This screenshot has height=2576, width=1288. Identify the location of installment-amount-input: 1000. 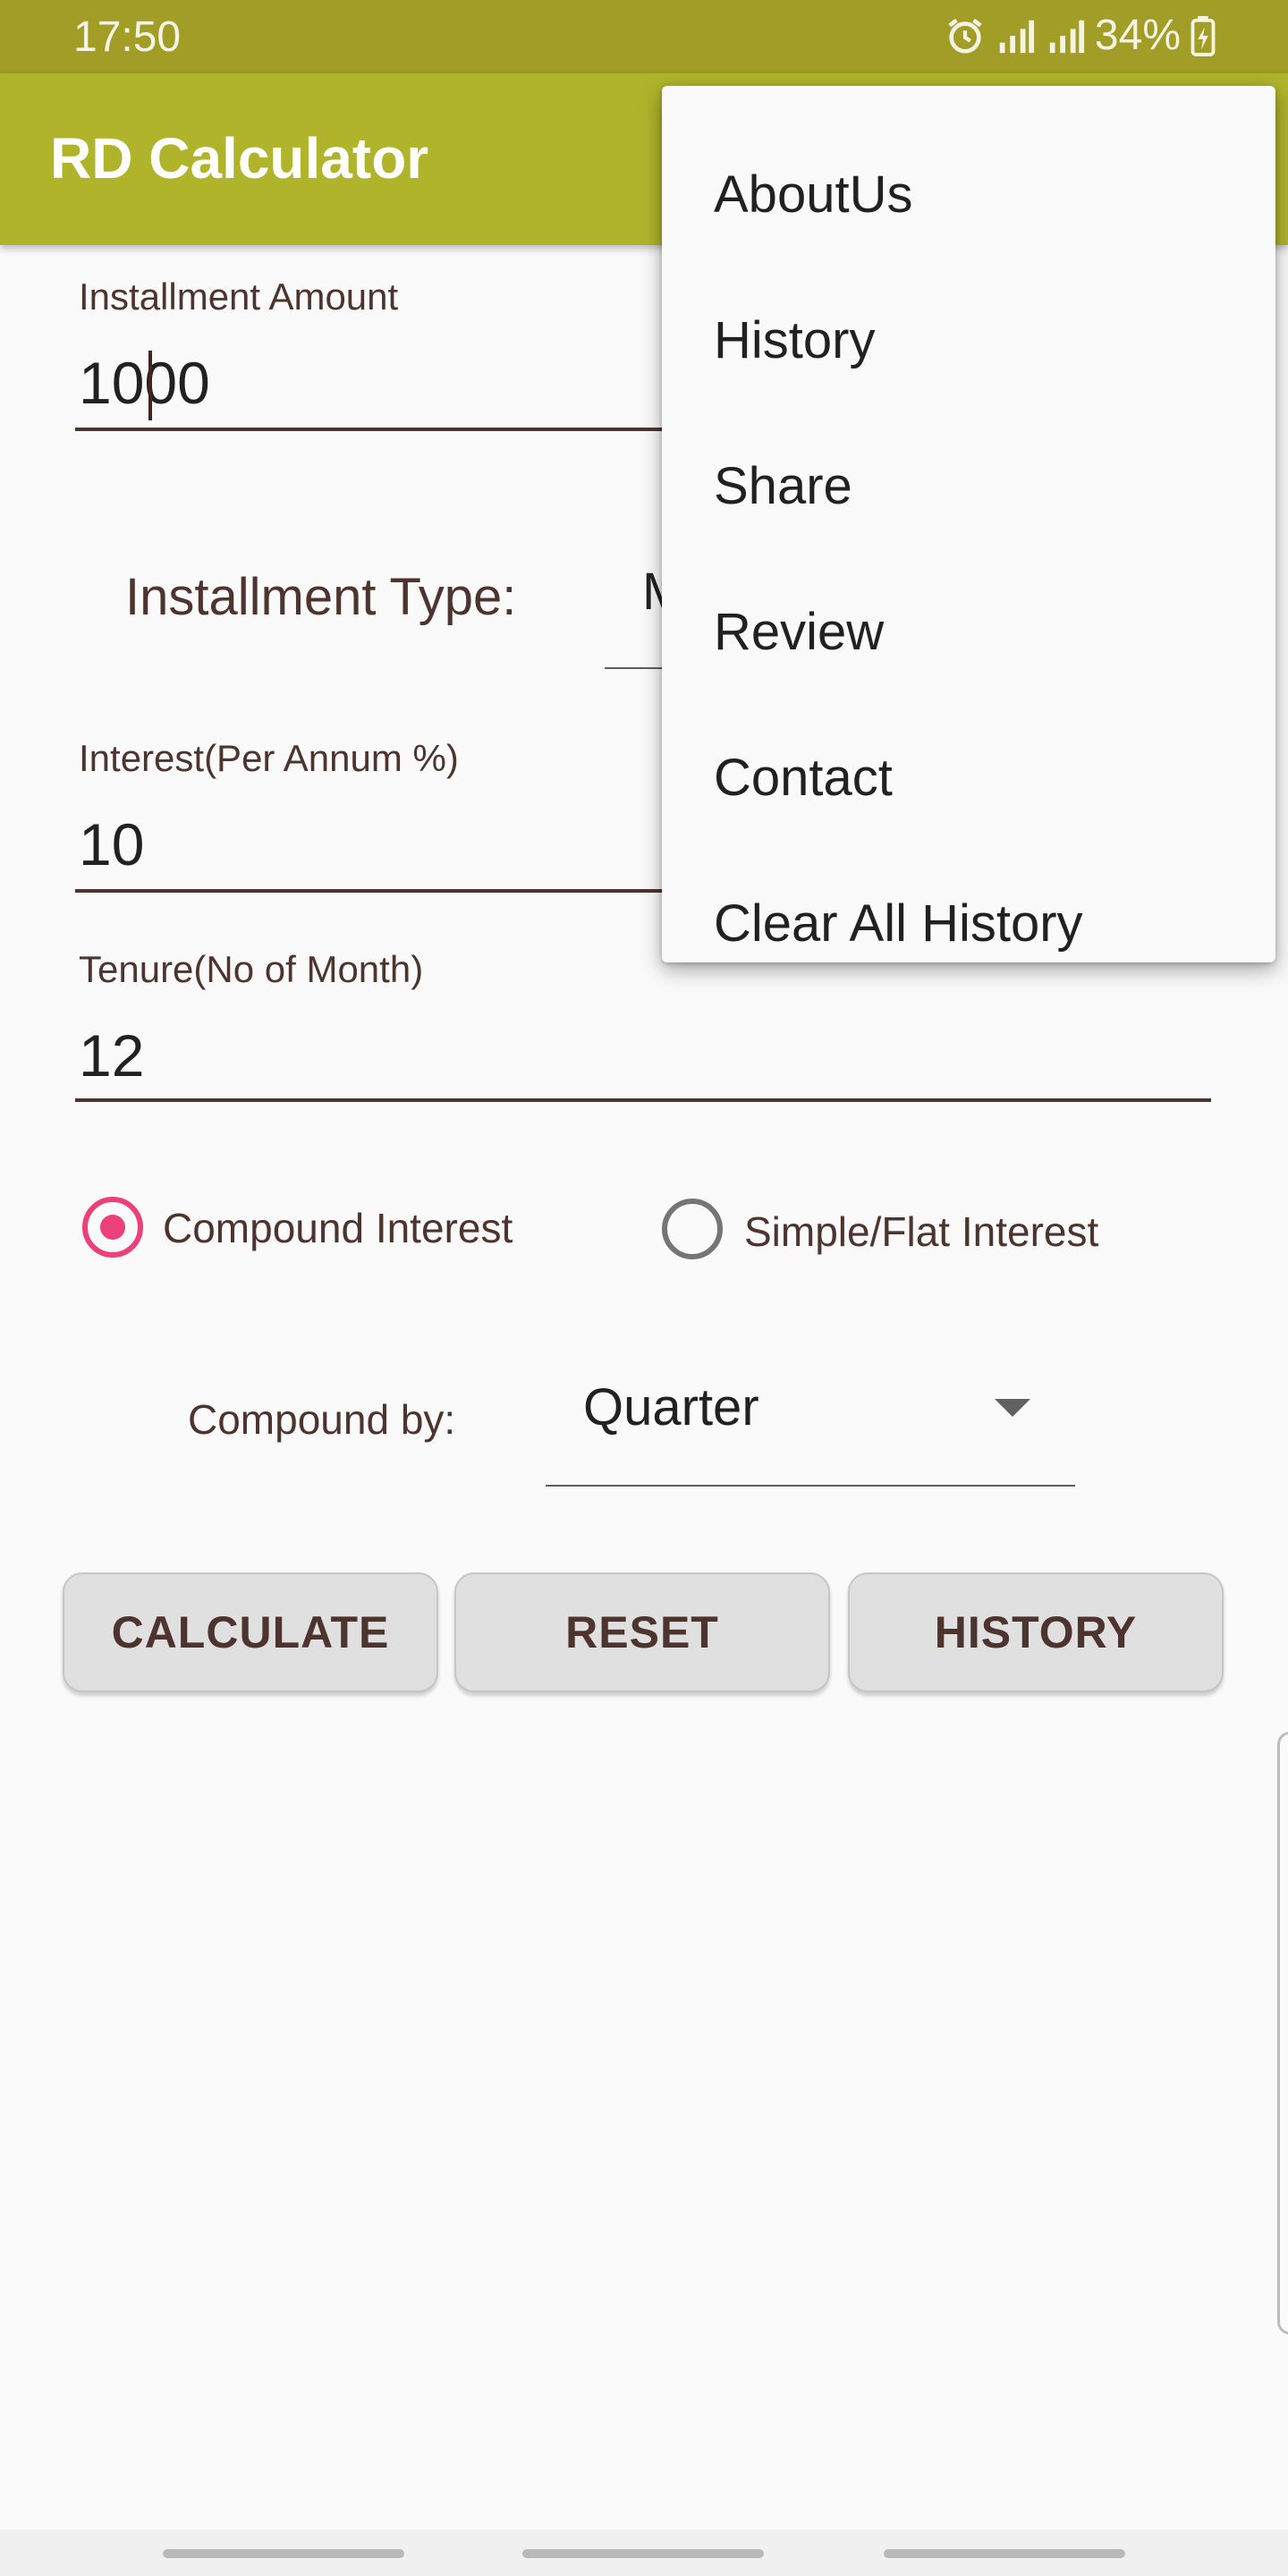
(144, 383).